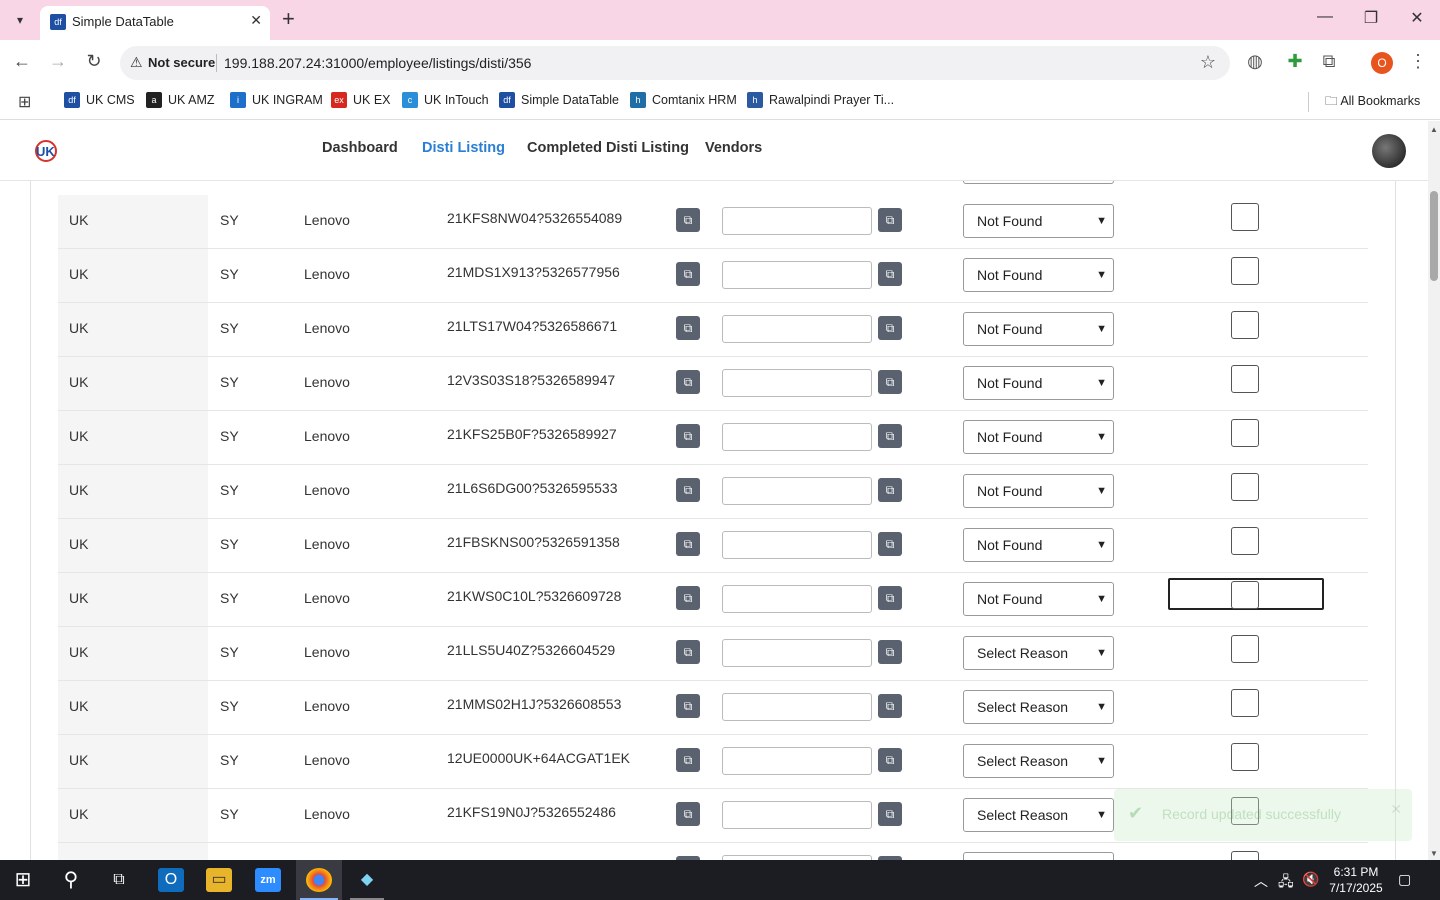  What do you see at coordinates (181, 62) in the screenshot?
I see `not-secure-label: Not secure` at bounding box center [181, 62].